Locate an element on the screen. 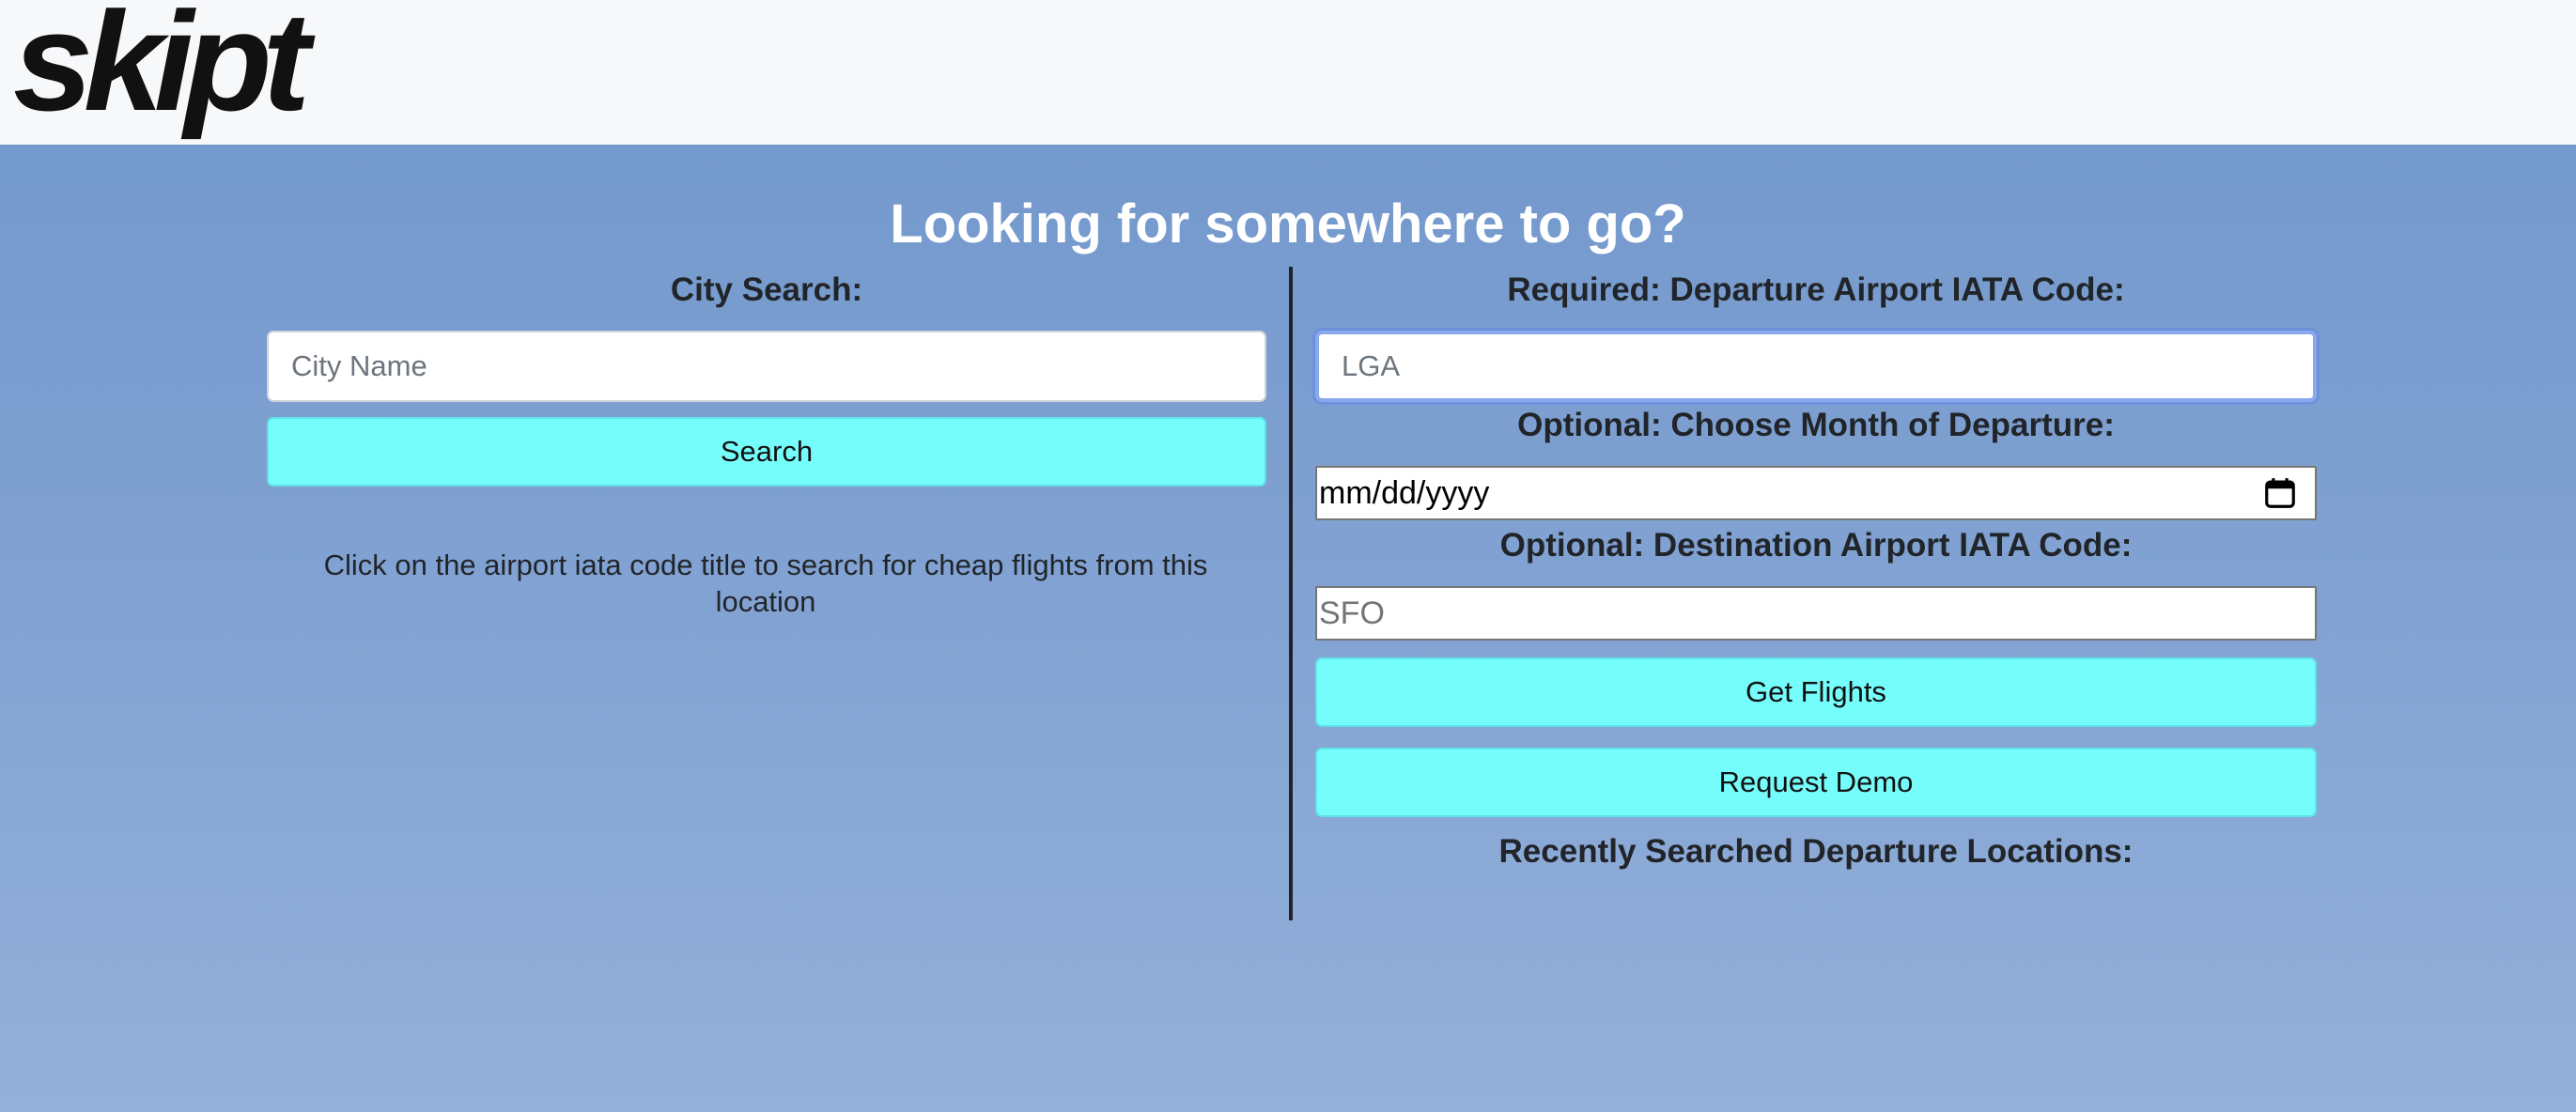  request-demo-button: Request Demo is located at coordinates (1816, 782).